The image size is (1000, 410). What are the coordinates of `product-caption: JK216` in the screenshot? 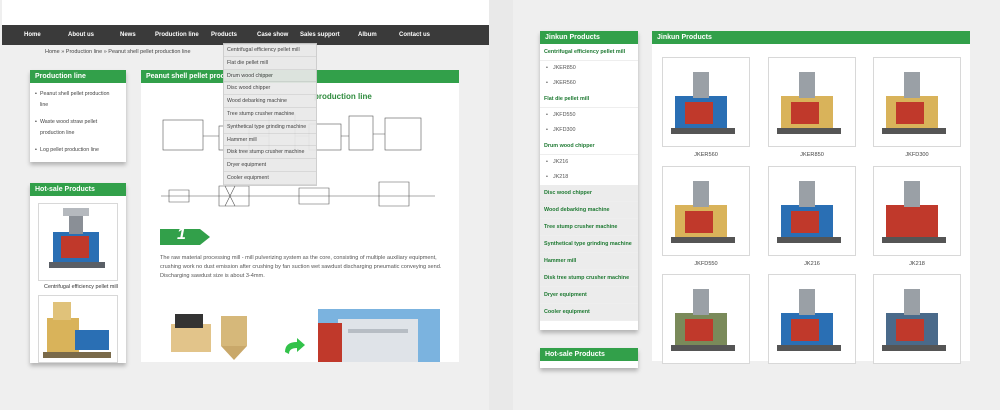 It's located at (812, 264).